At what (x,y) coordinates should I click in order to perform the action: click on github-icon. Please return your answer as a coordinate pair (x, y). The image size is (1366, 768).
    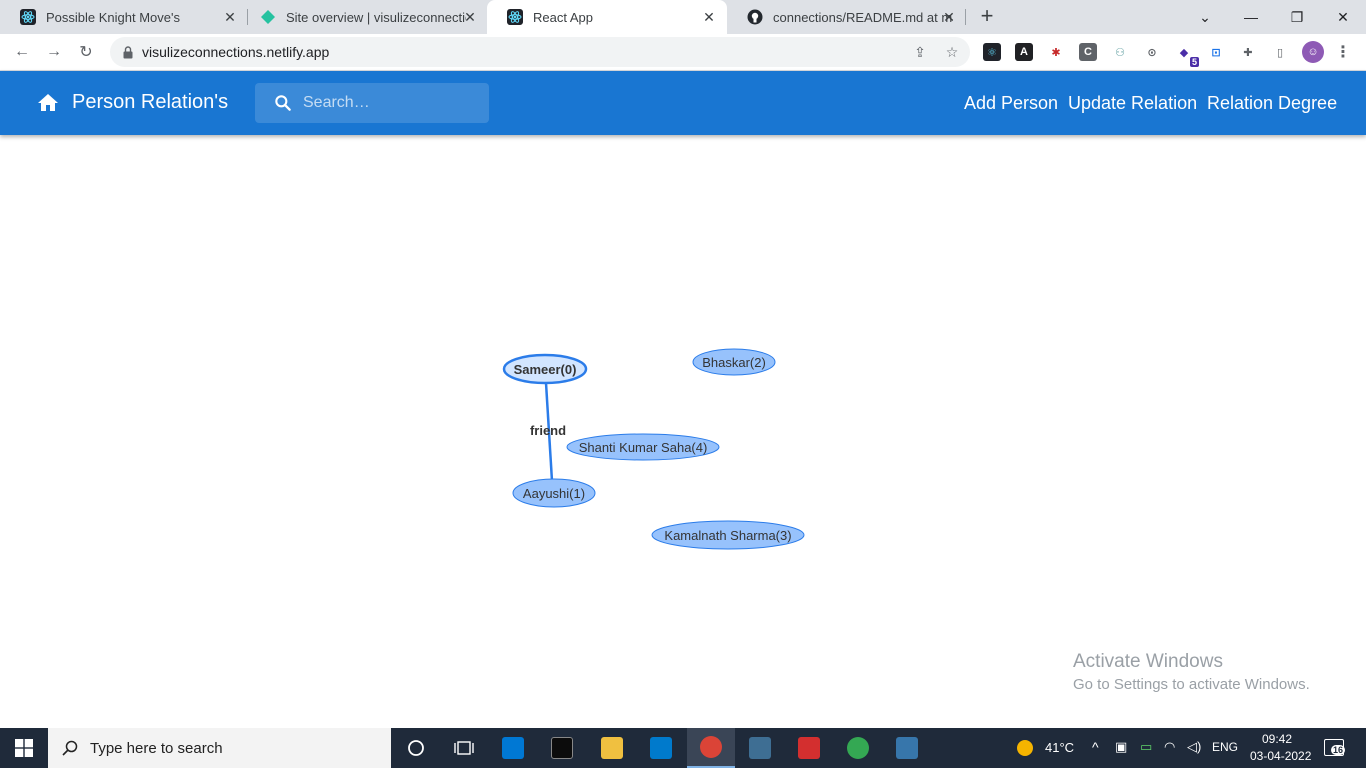
    Looking at the image, I should click on (755, 17).